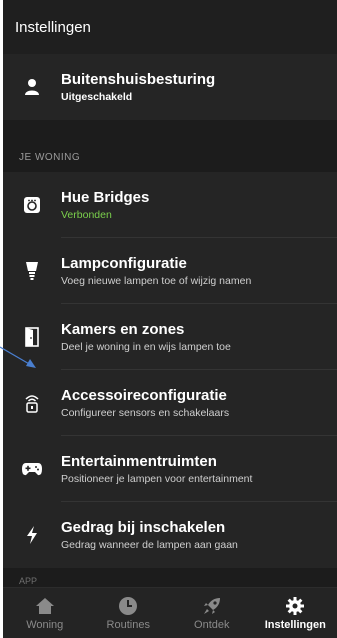 This screenshot has height=638, width=337. I want to click on item-title: Buitenshuisbesturing, so click(138, 79).